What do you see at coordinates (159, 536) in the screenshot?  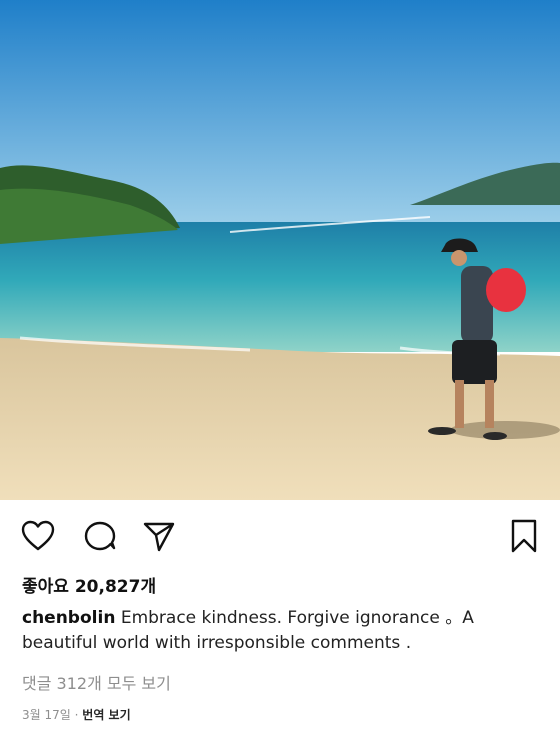 I see `paper-plane-icon` at bounding box center [159, 536].